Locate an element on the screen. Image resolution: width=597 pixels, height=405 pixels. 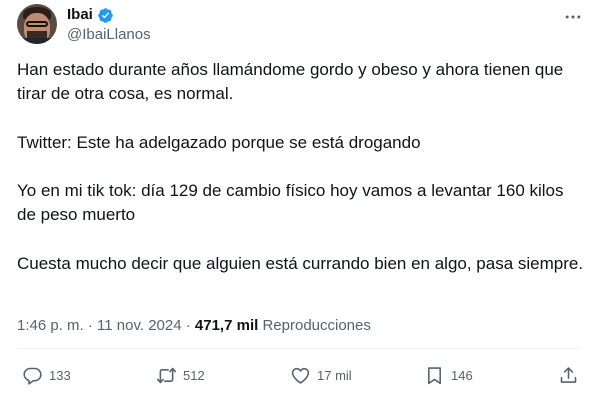
more-options-icon is located at coordinates (573, 17).